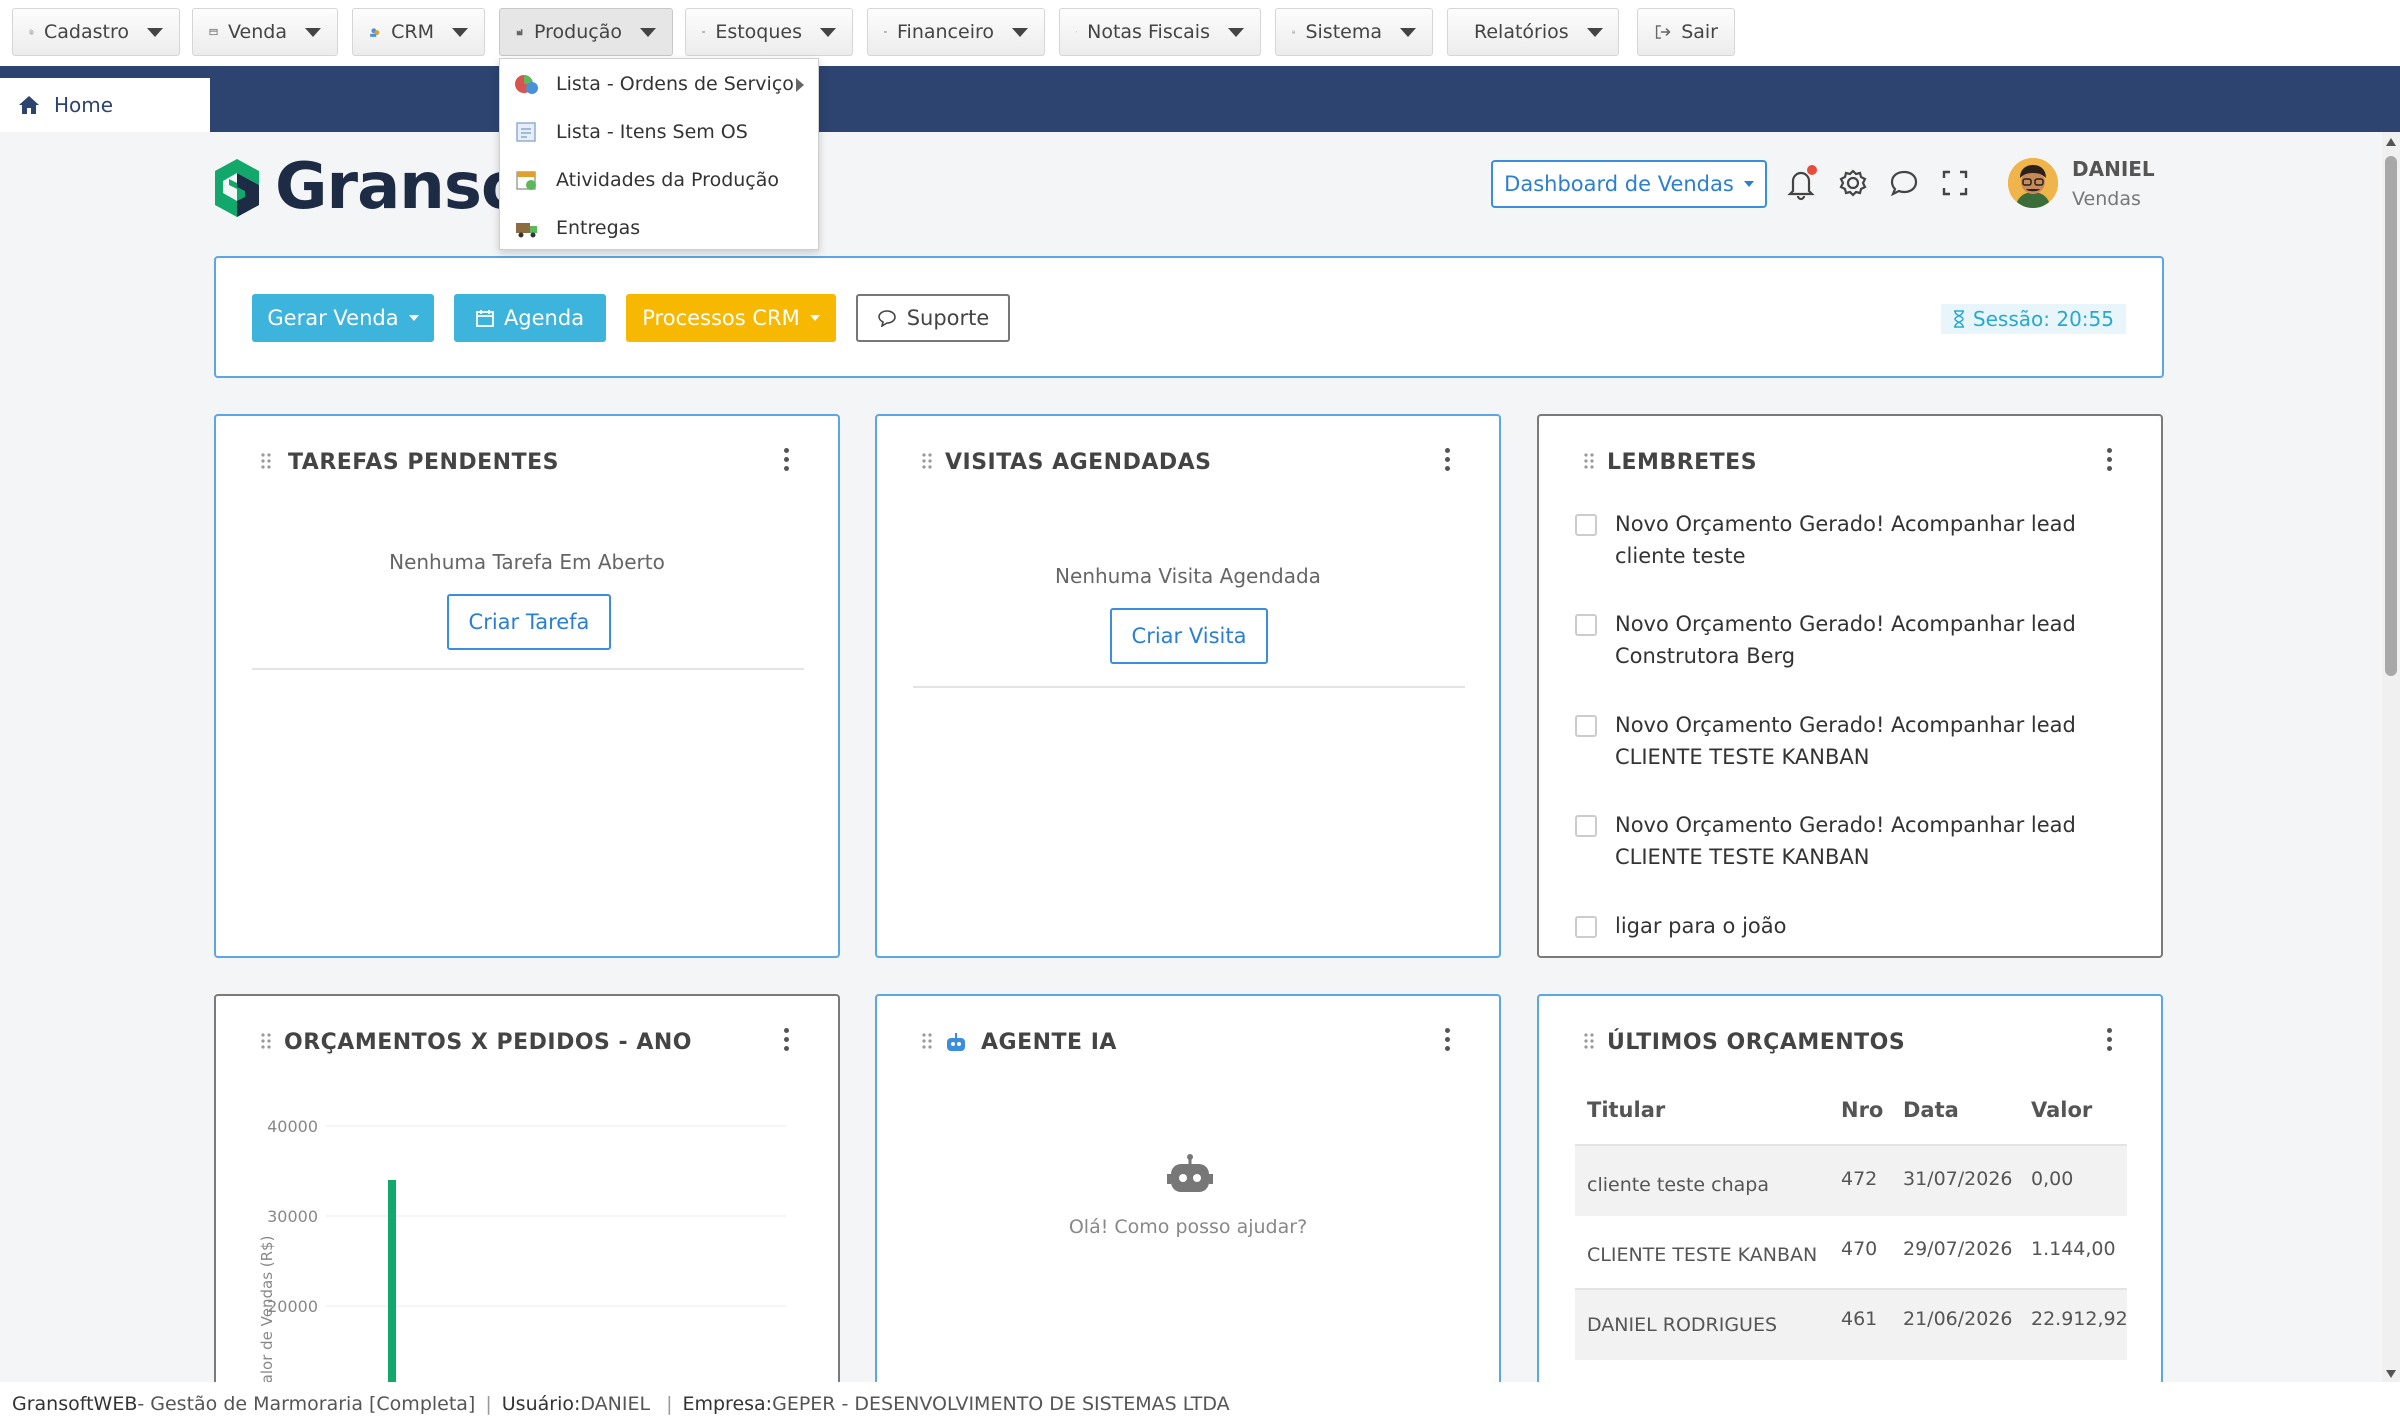 The width and height of the screenshot is (2400, 1425). What do you see at coordinates (1533, 32) in the screenshot?
I see `menu-relatorios: Relatórios` at bounding box center [1533, 32].